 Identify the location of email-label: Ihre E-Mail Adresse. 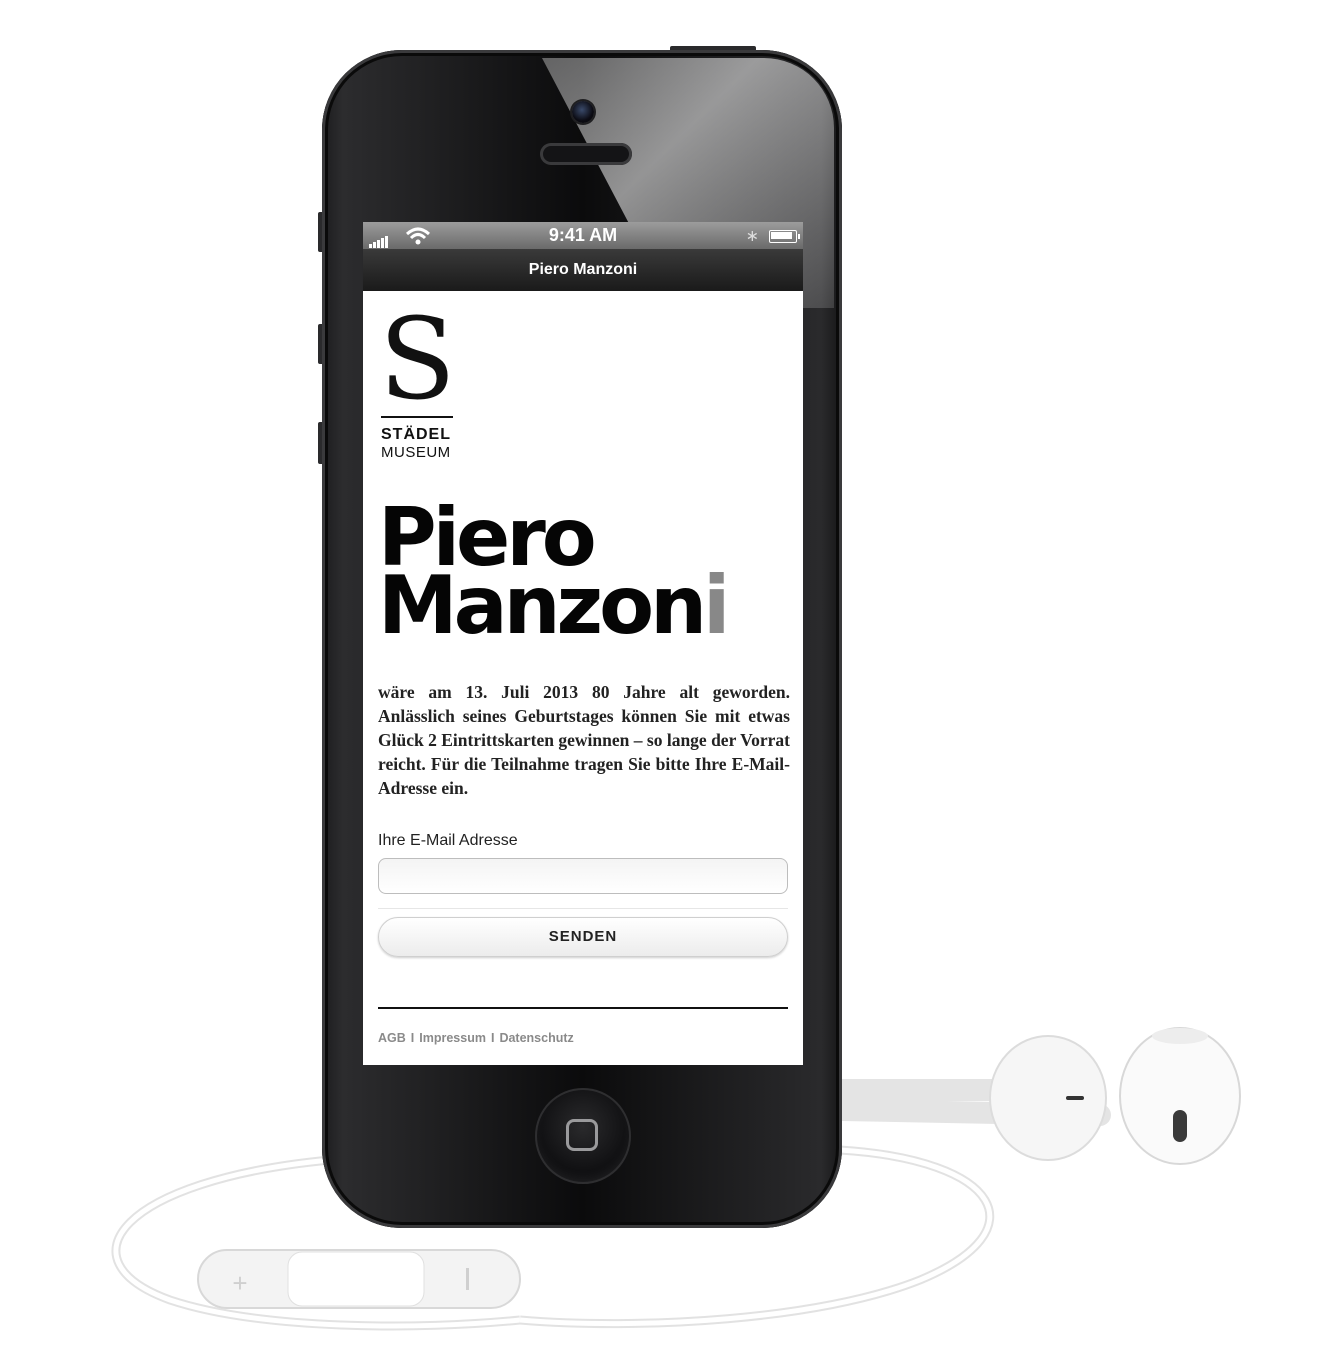
(448, 840).